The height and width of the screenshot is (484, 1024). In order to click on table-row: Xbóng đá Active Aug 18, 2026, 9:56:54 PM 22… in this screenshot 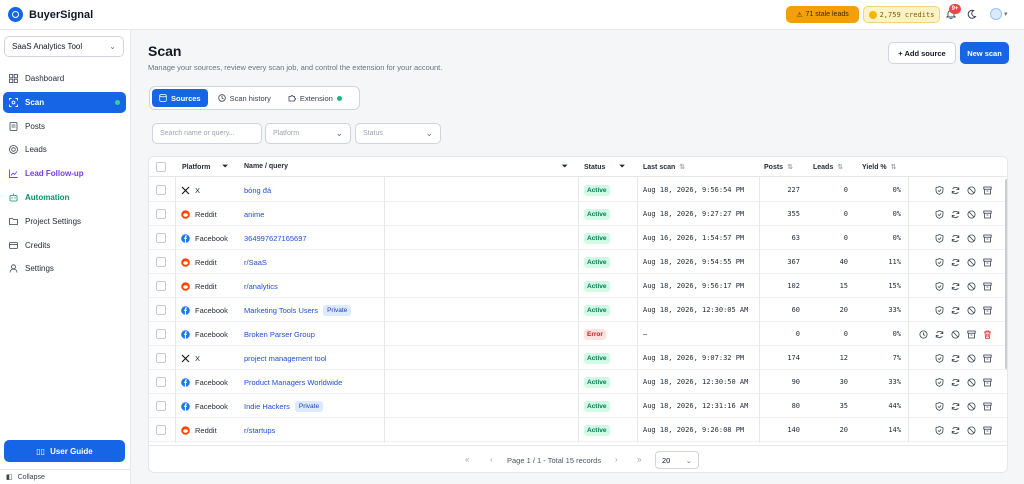, I will do `click(578, 190)`.